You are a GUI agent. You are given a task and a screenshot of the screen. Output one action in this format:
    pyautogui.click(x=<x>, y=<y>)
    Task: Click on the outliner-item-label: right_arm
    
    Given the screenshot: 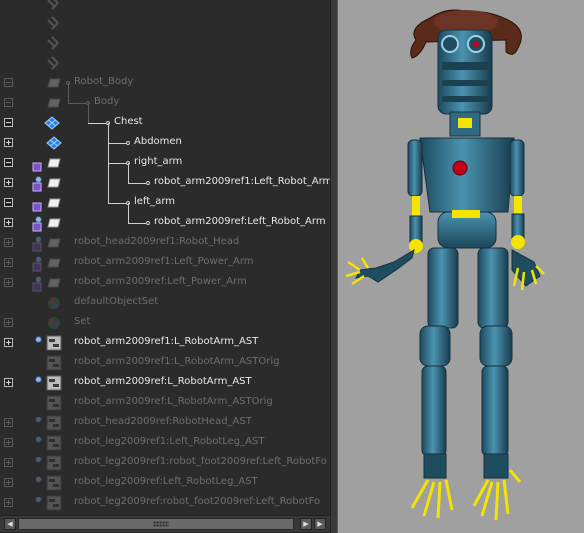 What is the action you would take?
    pyautogui.click(x=158, y=161)
    